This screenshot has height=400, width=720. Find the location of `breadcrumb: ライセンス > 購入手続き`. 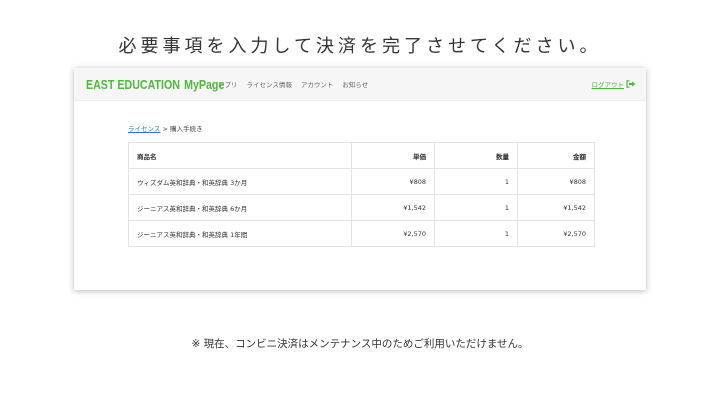

breadcrumb: ライセンス > 購入手続き is located at coordinates (387, 128).